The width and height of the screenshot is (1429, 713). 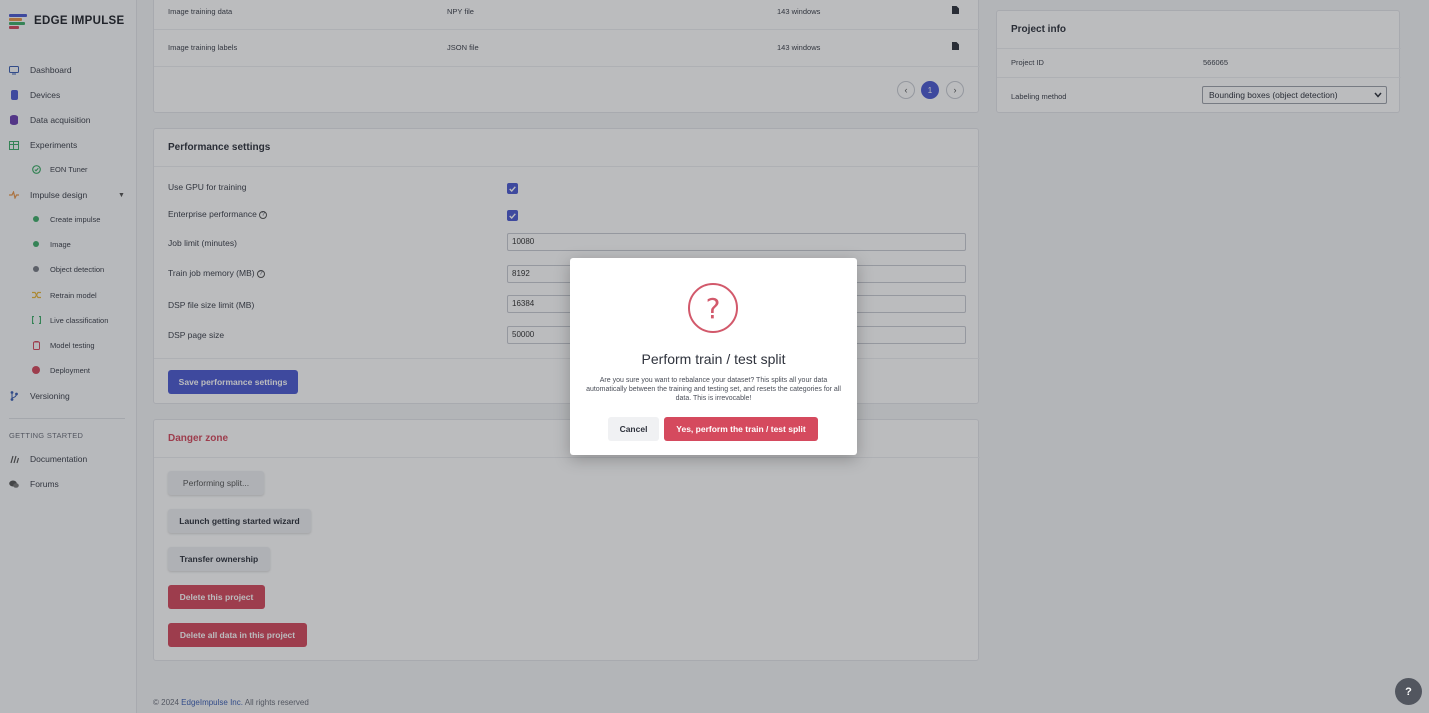 I want to click on help-icon: ?, so click(x=1408, y=691).